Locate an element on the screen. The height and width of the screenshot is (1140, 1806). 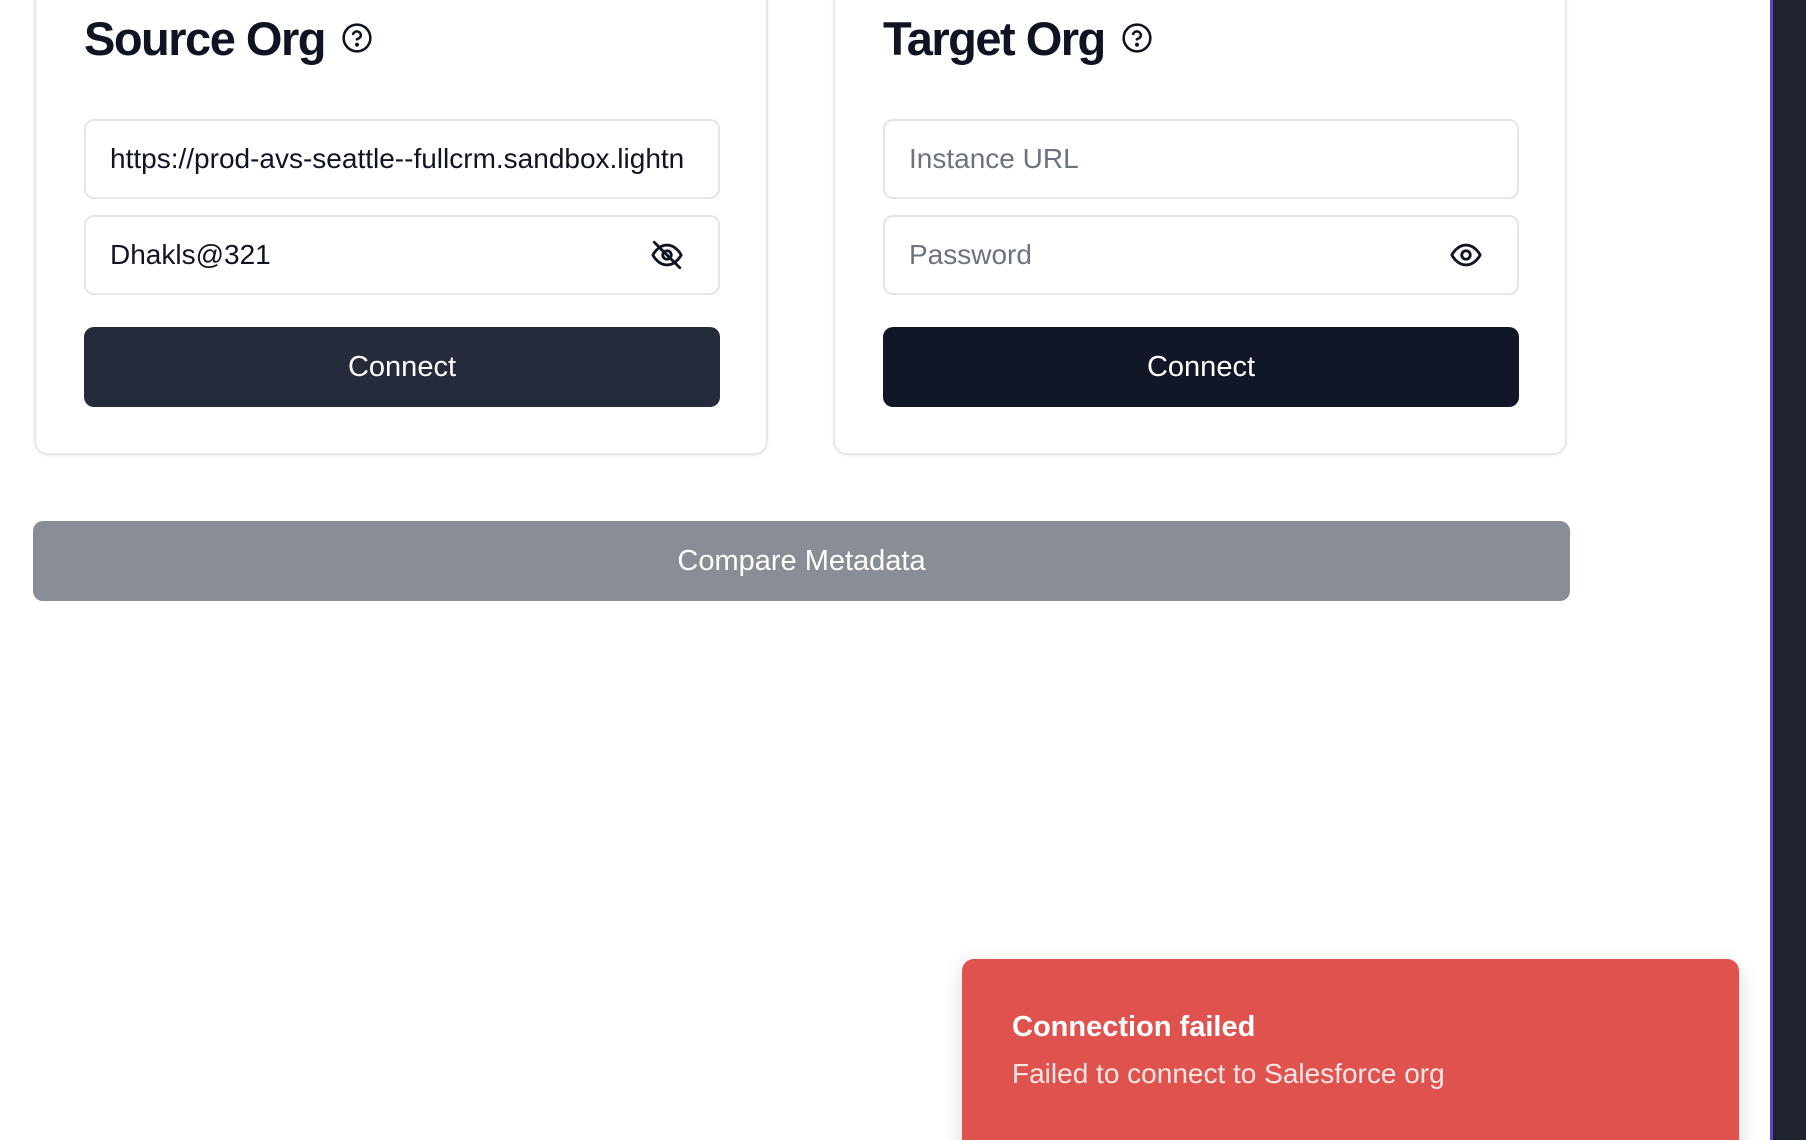
target-org-title: Target Org is located at coordinates (994, 38).